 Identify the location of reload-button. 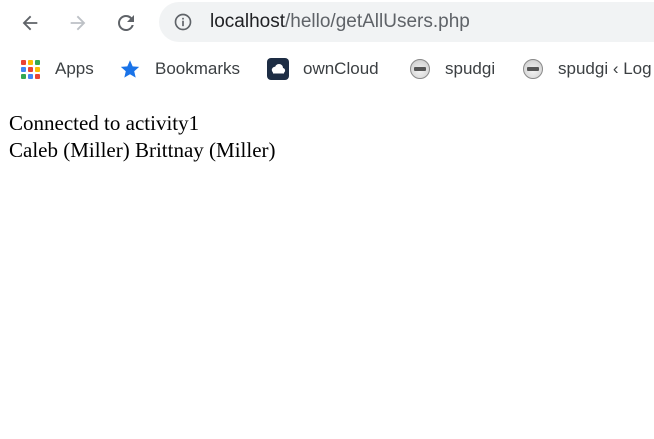
(126, 23).